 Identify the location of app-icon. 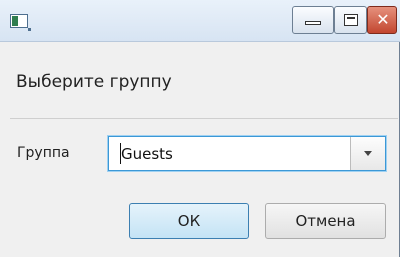
(20, 22).